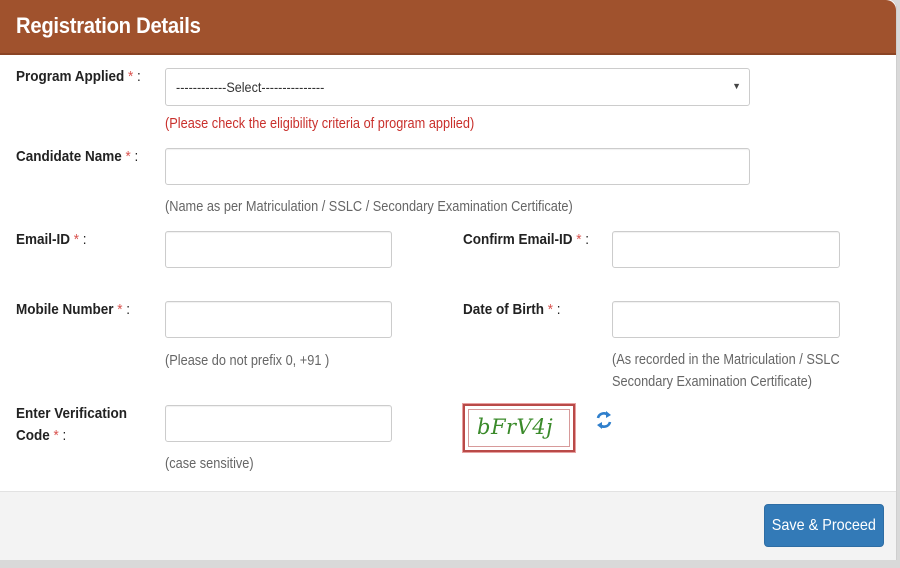 Image resolution: width=900 pixels, height=568 pixels. Describe the element at coordinates (515, 427) in the screenshot. I see `captcha-text: bFrV4j` at that location.